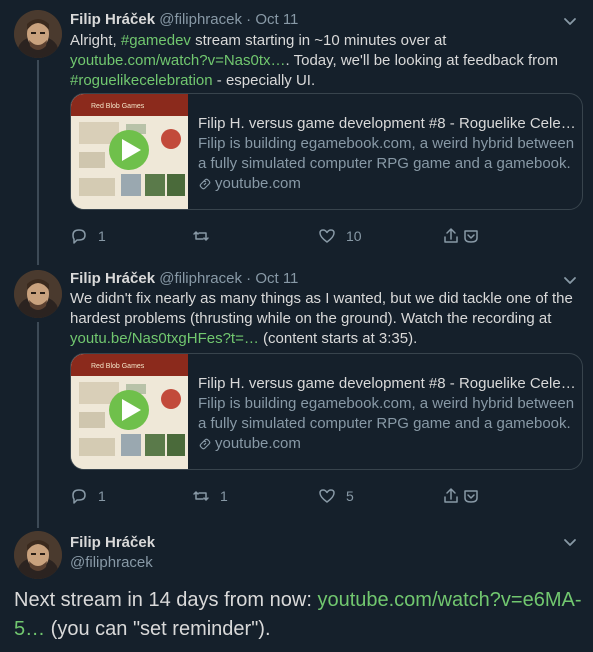 The width and height of the screenshot is (593, 652). Describe the element at coordinates (354, 236) in the screenshot. I see `like-count: 10` at that location.